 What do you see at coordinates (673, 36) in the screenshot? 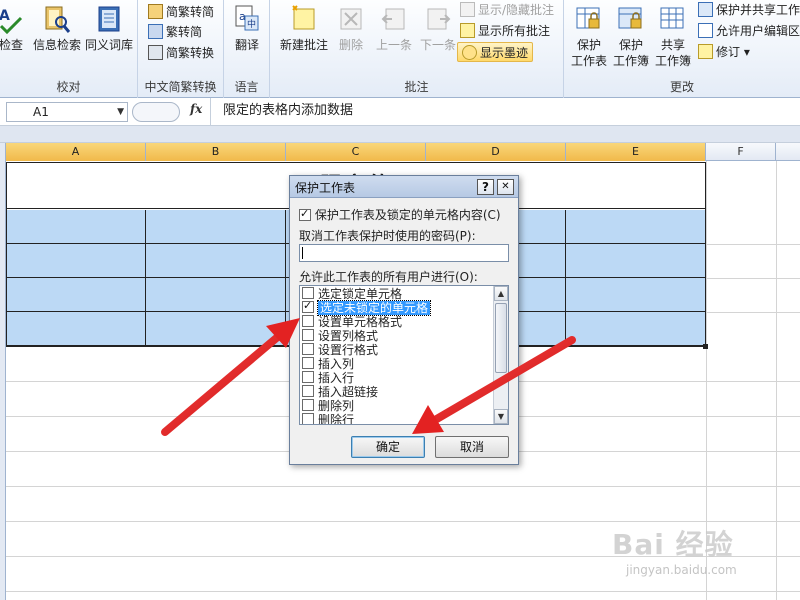
I see `share-workbook-button: 共享 工作簿` at bounding box center [673, 36].